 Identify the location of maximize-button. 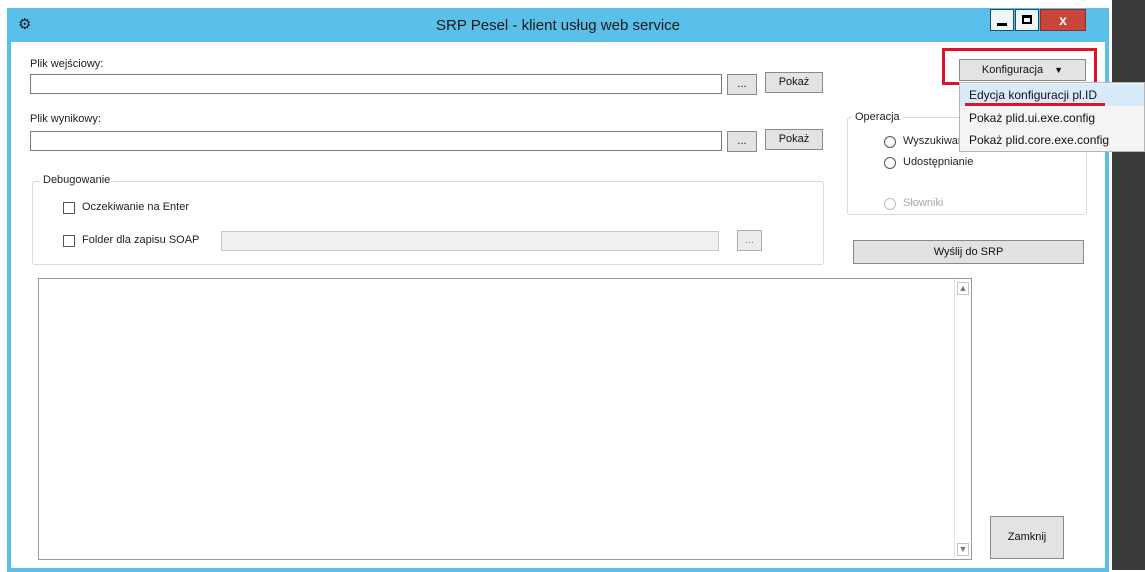
(1027, 20).